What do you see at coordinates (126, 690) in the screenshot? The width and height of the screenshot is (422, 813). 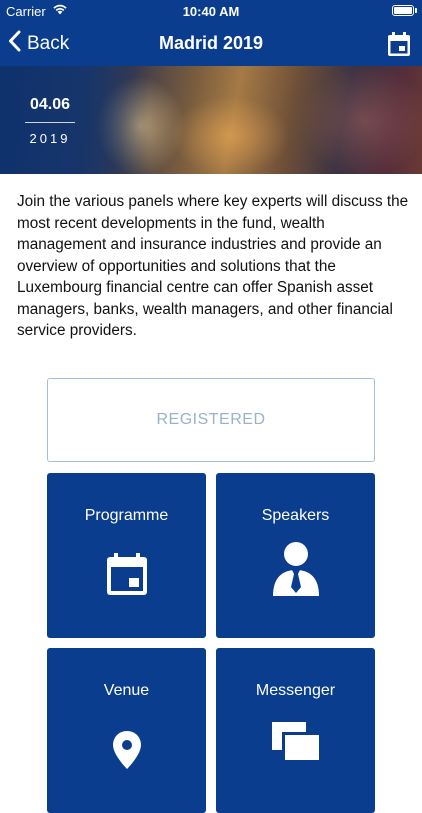 I see `venue-label: Venue` at bounding box center [126, 690].